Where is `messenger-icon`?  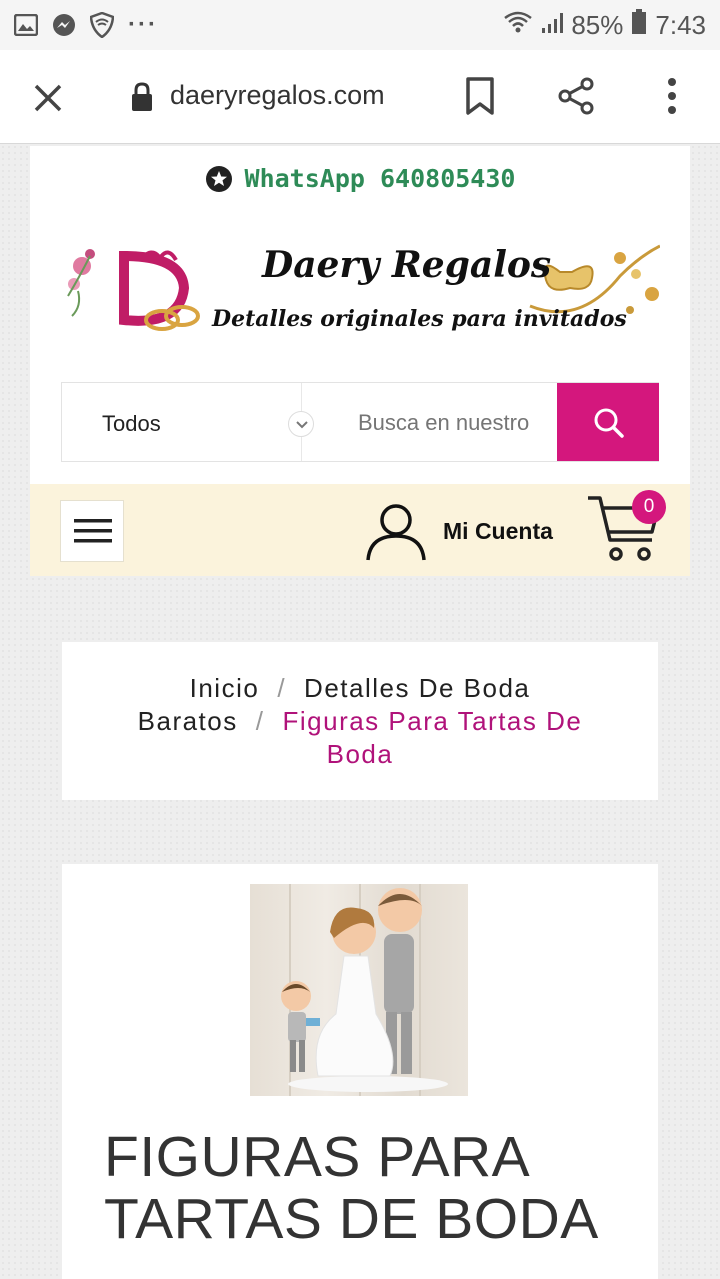
messenger-icon is located at coordinates (64, 25).